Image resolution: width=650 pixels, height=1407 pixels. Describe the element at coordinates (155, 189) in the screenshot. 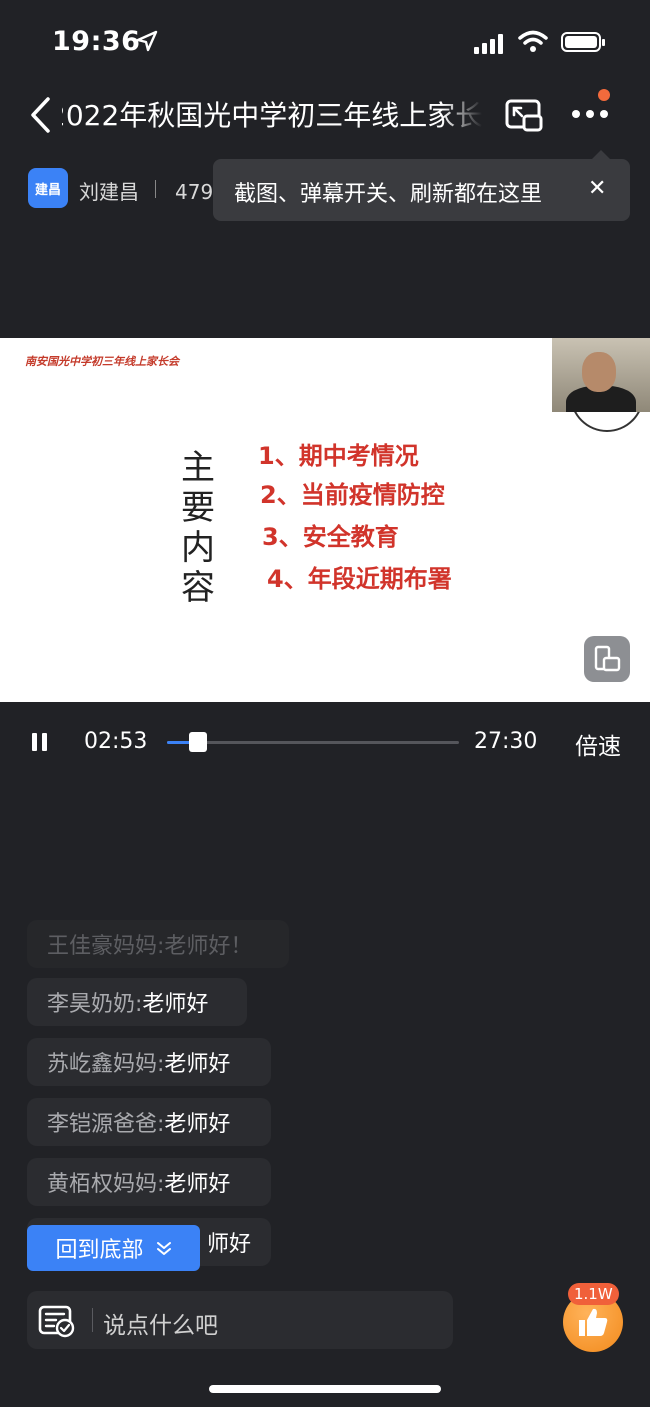

I see `host-divider` at that location.